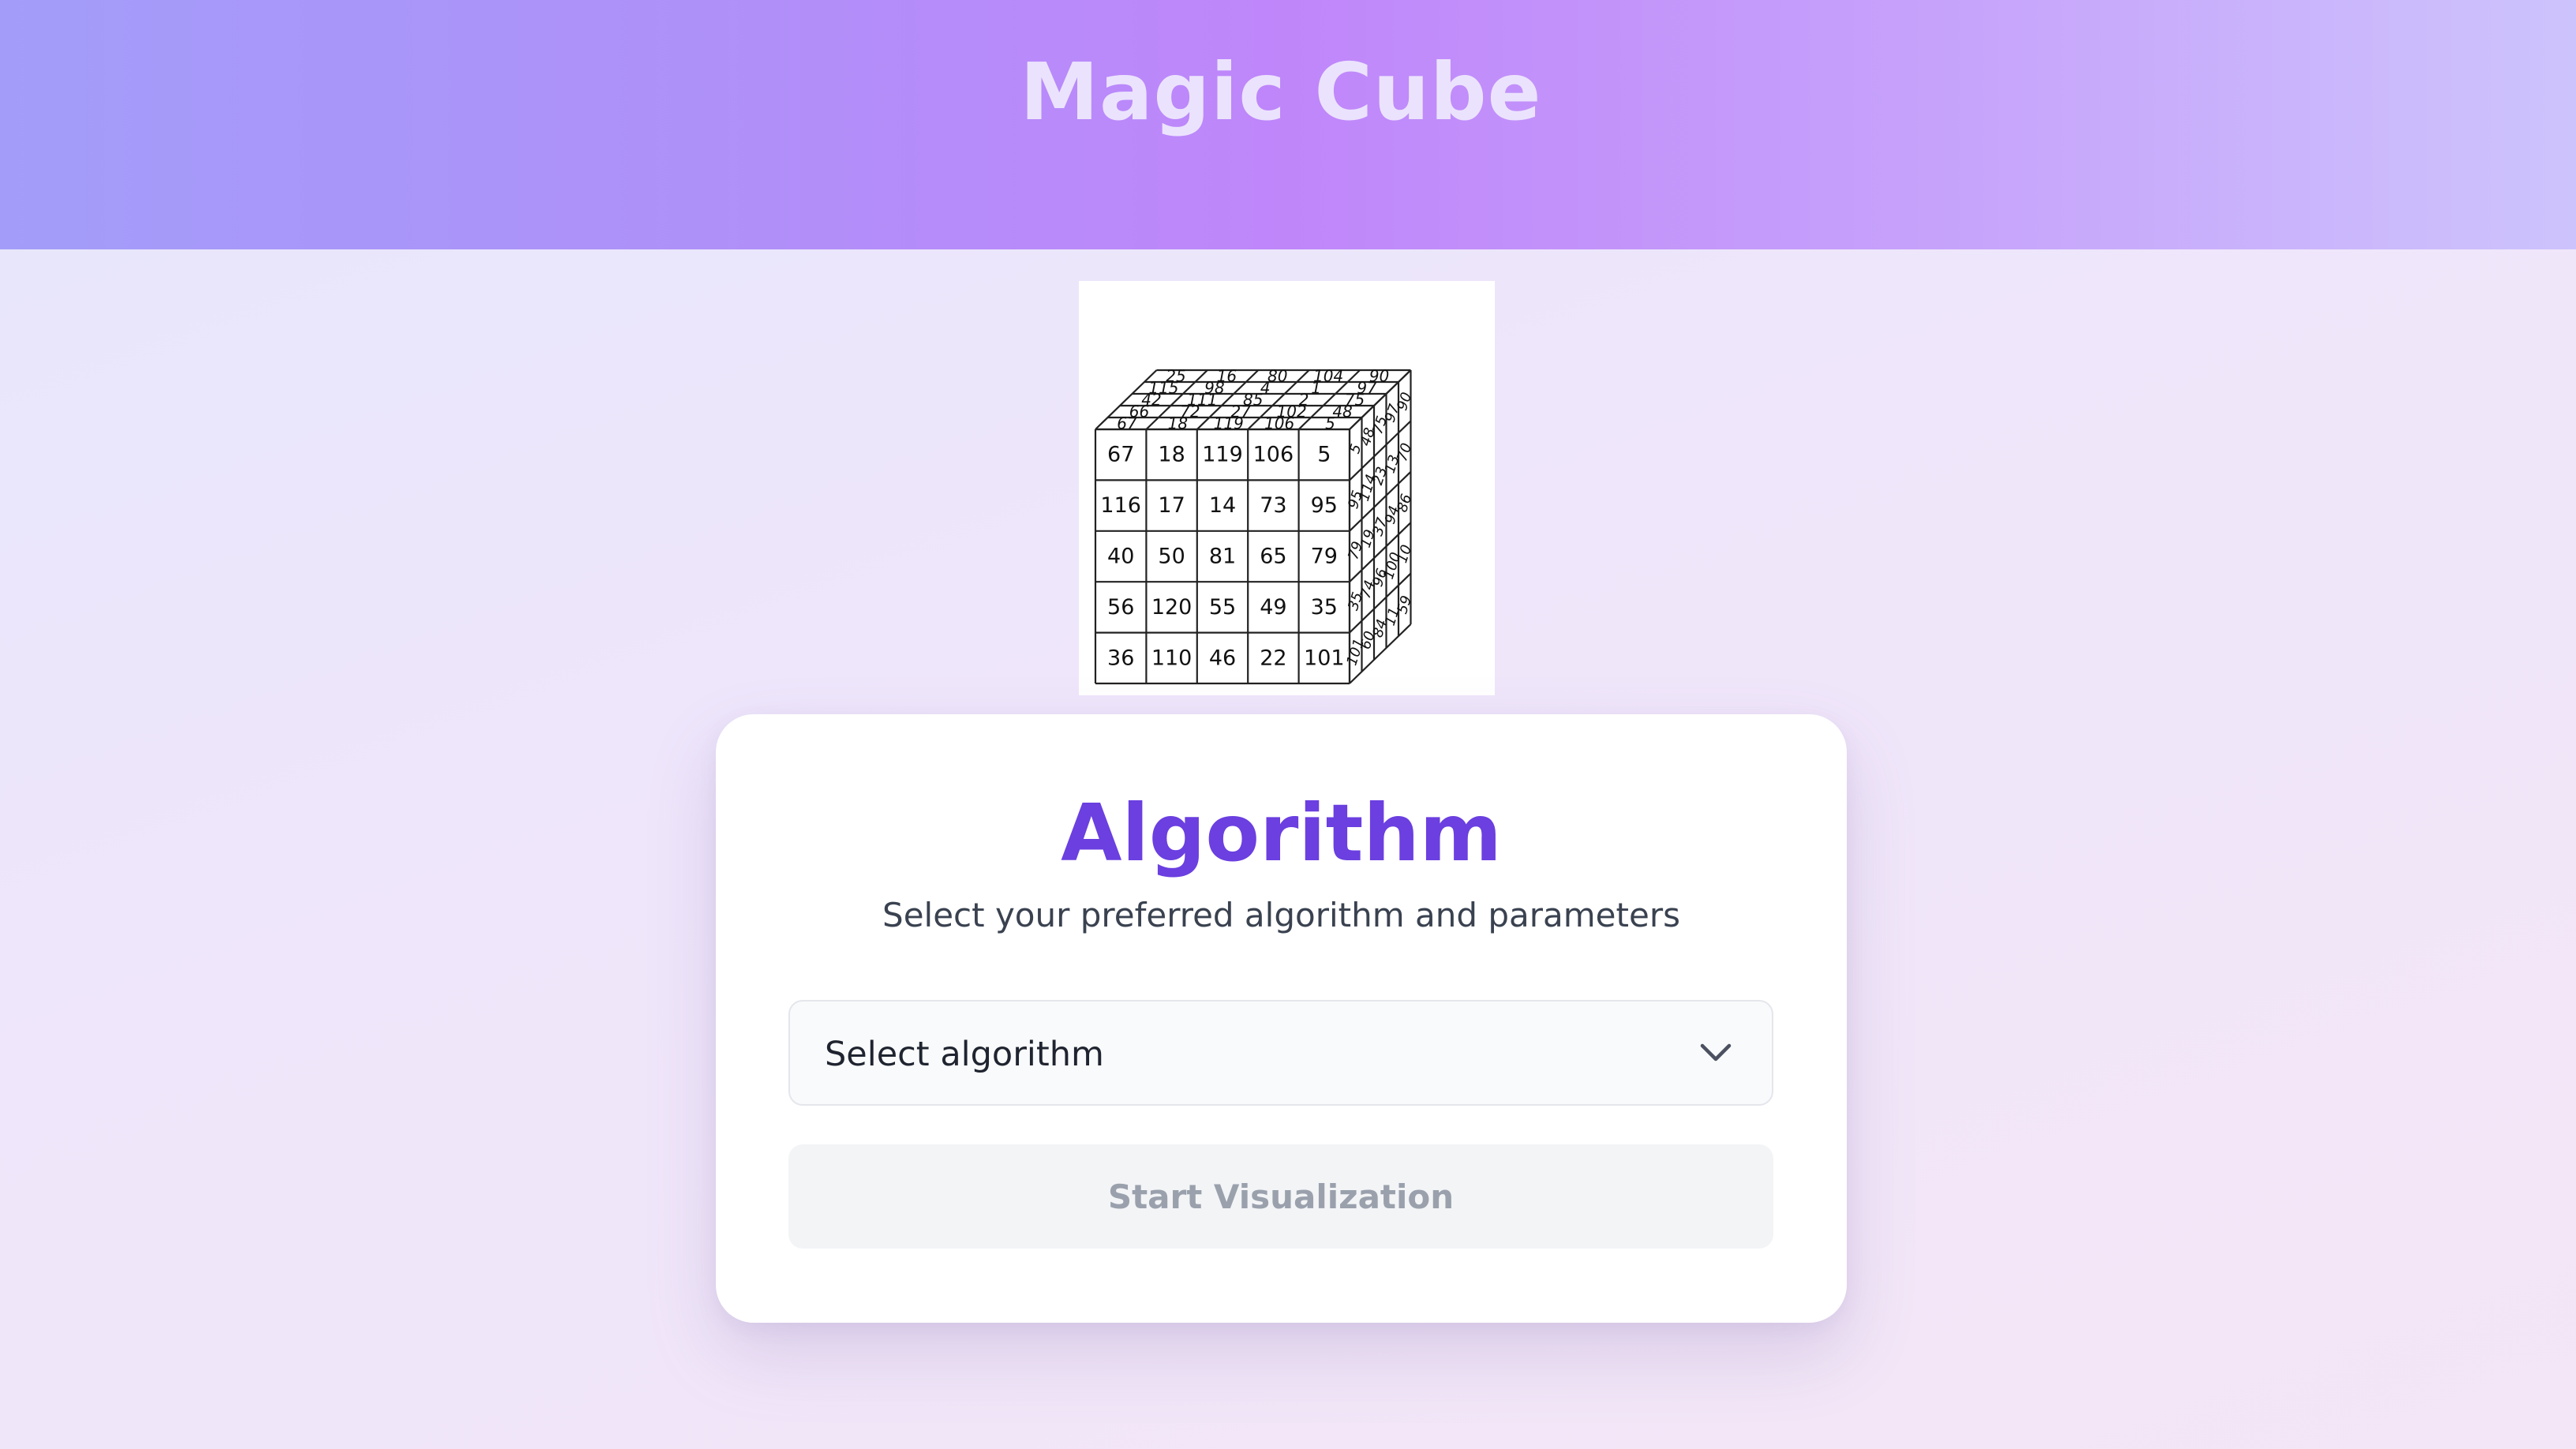 The height and width of the screenshot is (1449, 2576). Describe the element at coordinates (1120, 607) in the screenshot. I see `cube-front-number: 56` at that location.